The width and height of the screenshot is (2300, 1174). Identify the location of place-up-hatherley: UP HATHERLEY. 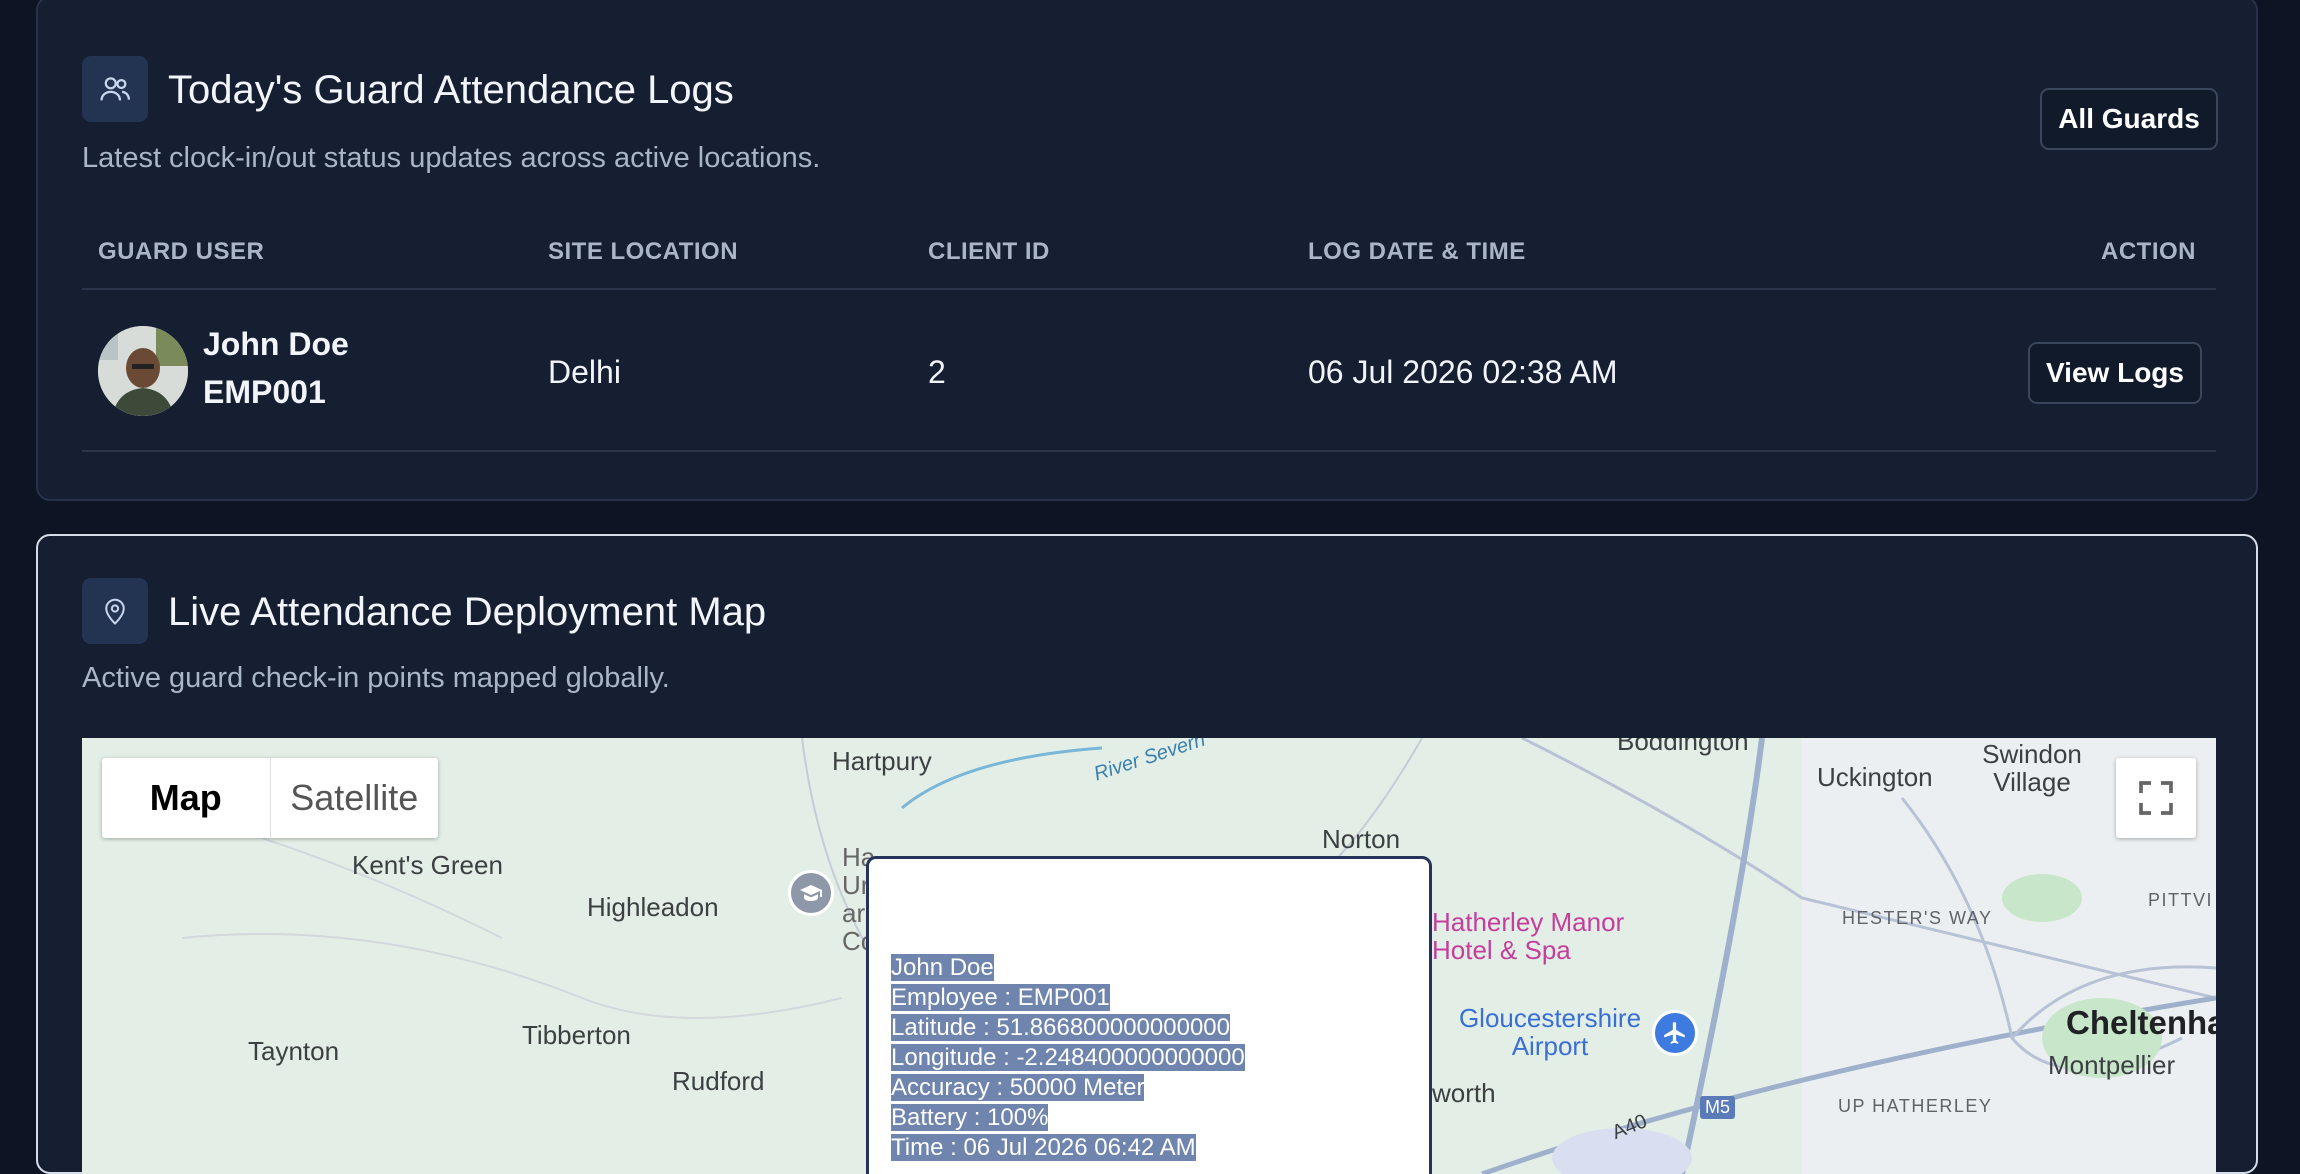
(1915, 1106).